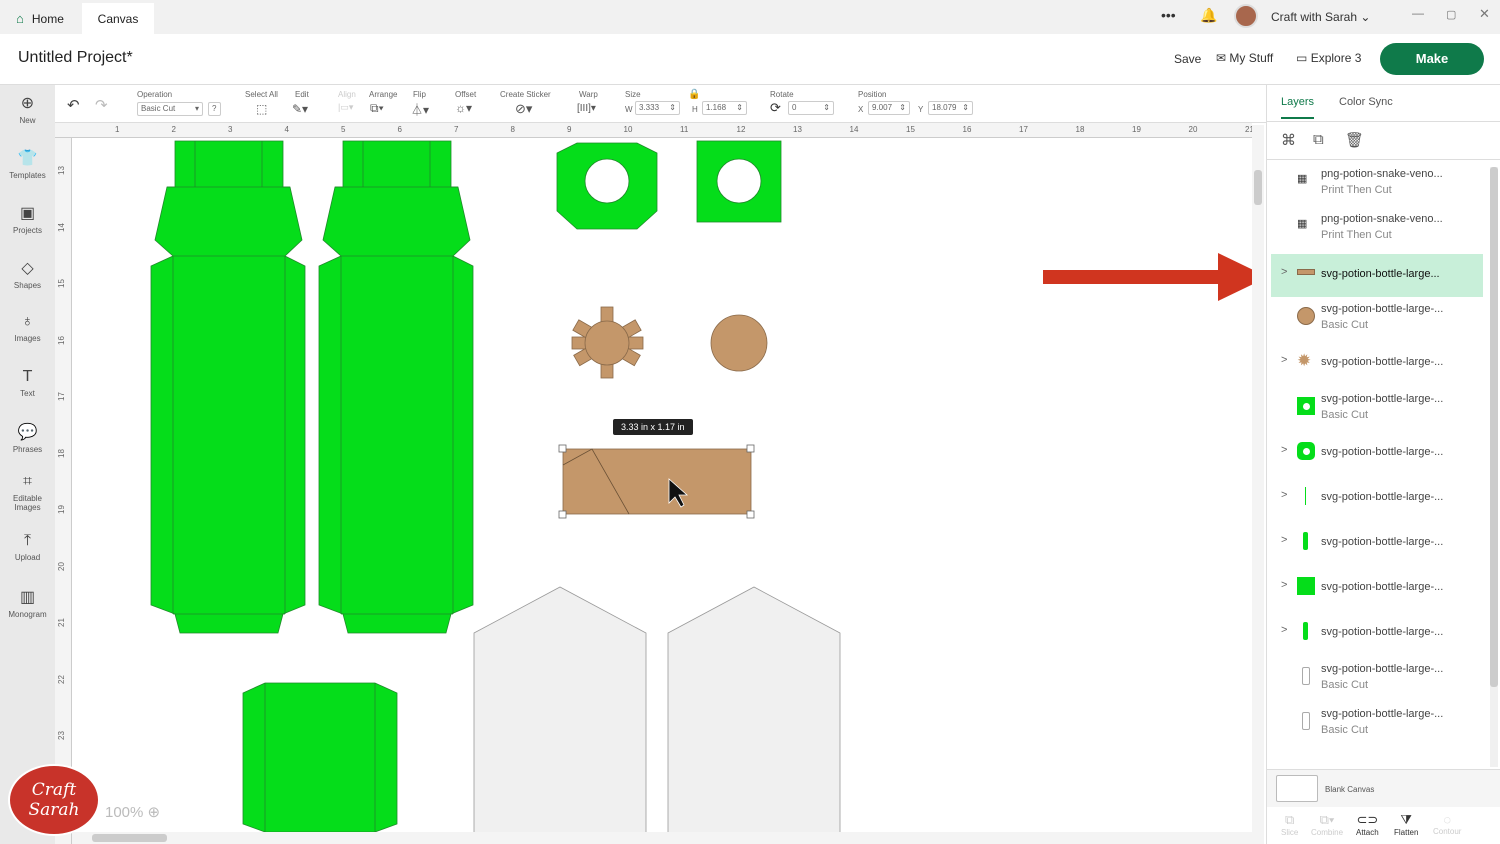 The image size is (1500, 844). Describe the element at coordinates (27, 328) in the screenshot. I see `sidebar-item-images: ♁ Images` at that location.